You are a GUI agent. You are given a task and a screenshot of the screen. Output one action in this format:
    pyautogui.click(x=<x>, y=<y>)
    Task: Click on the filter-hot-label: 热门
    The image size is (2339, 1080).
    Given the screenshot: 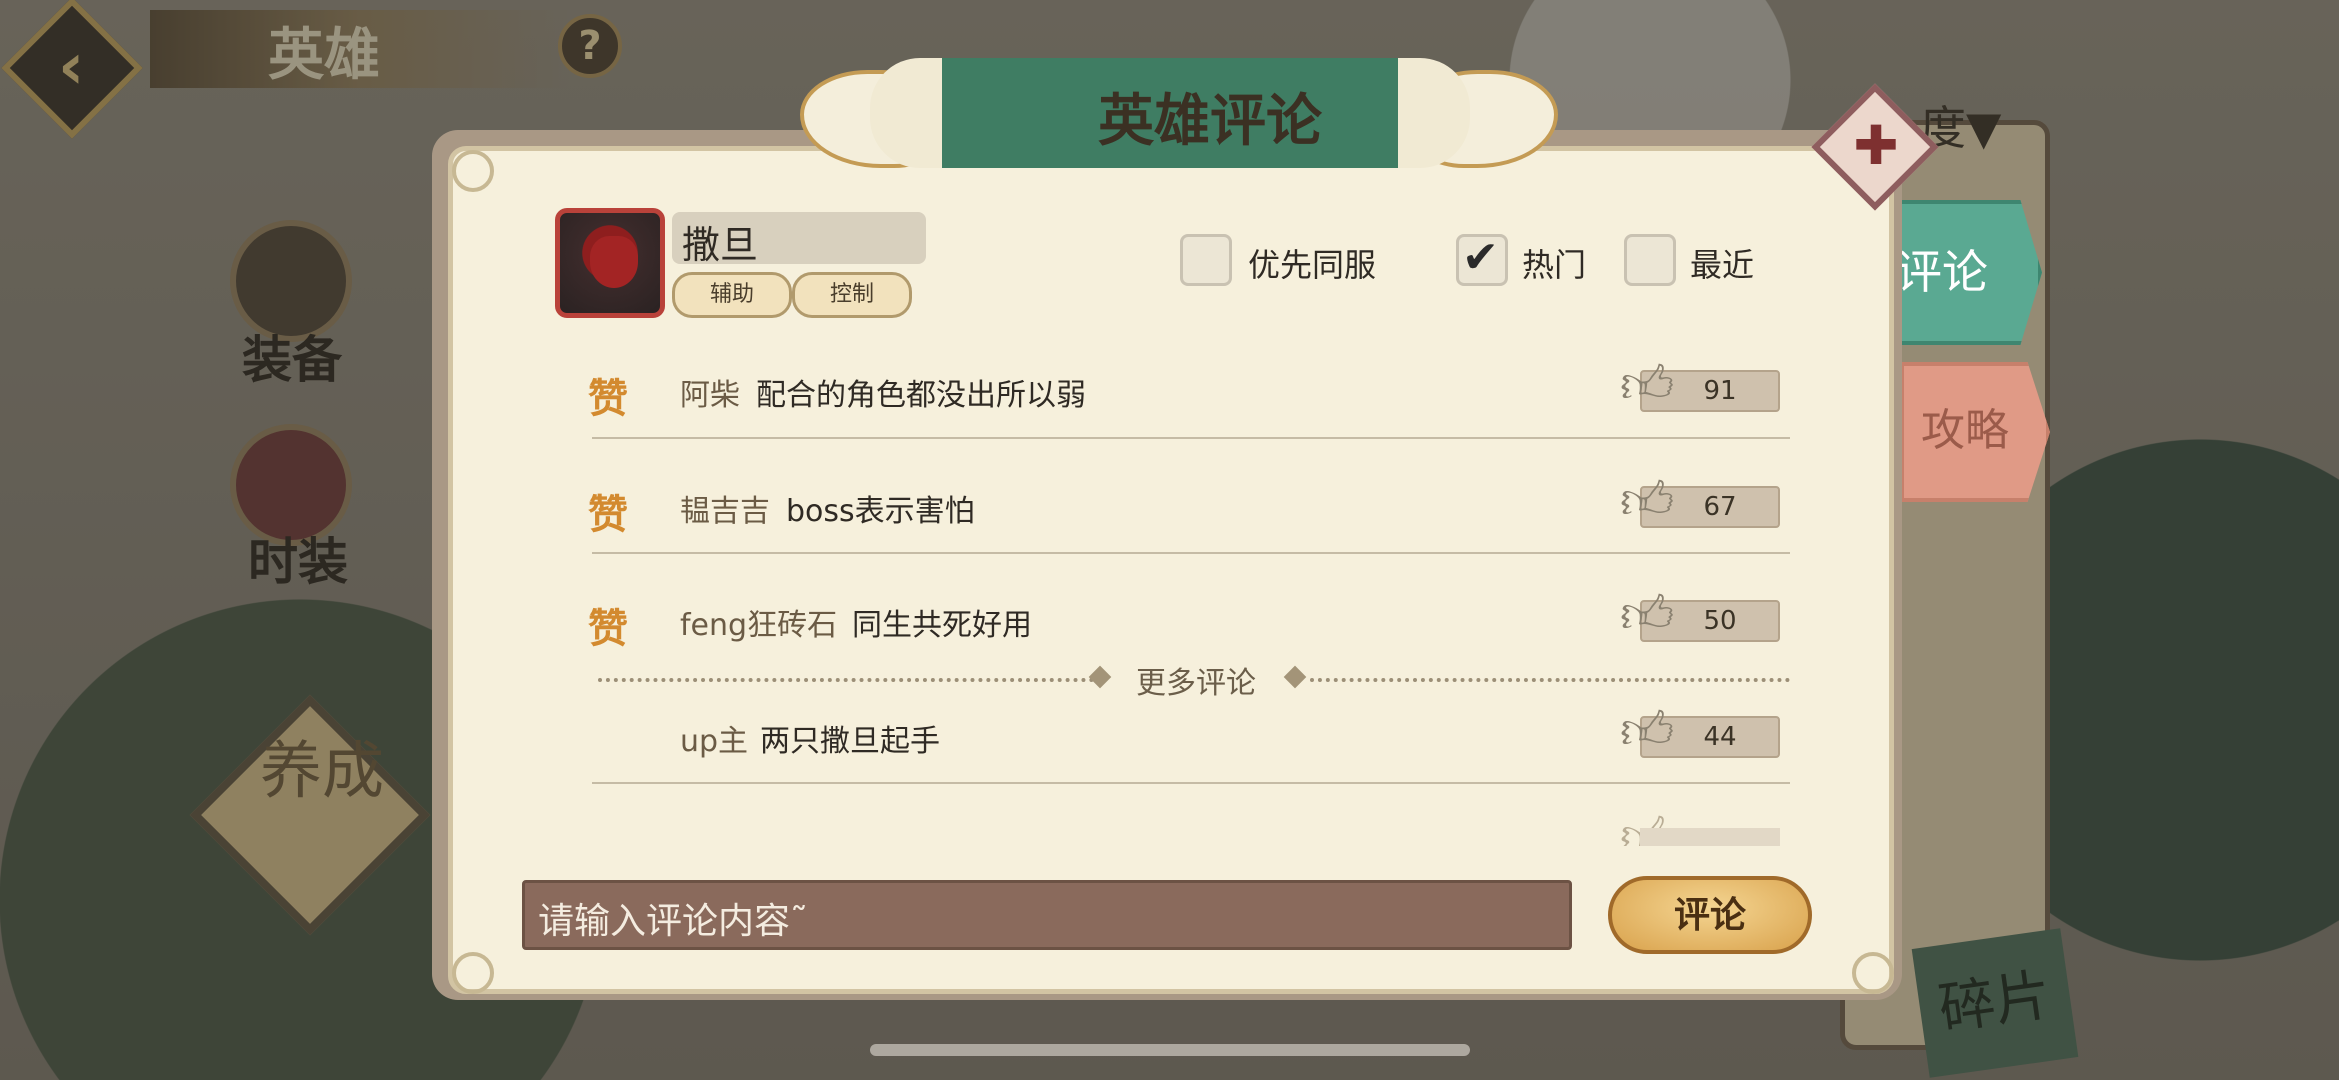 What is the action you would take?
    pyautogui.click(x=1554, y=263)
    